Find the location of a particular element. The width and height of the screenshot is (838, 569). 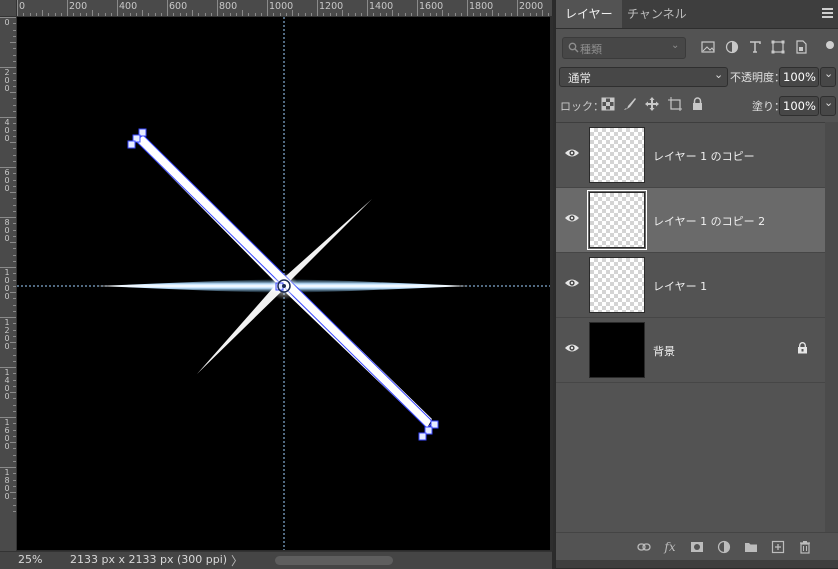

layer-row: レイヤー 1 のコピー is located at coordinates (690, 155).